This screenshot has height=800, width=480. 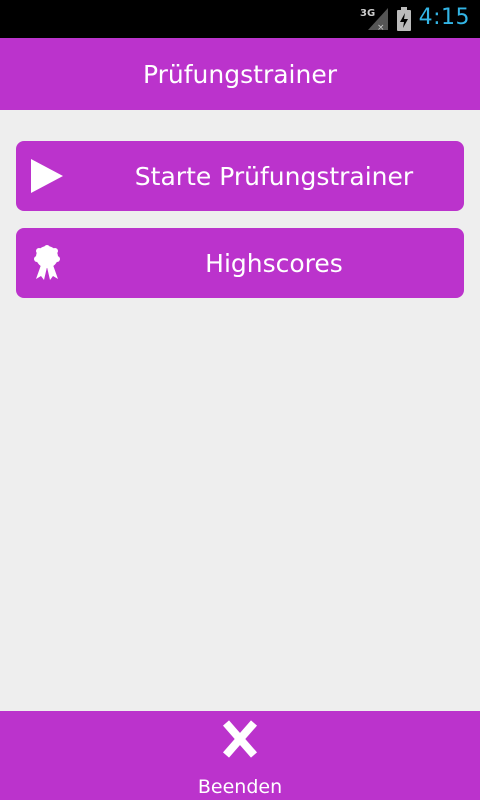 I want to click on status-time: 4:15, so click(x=444, y=17).